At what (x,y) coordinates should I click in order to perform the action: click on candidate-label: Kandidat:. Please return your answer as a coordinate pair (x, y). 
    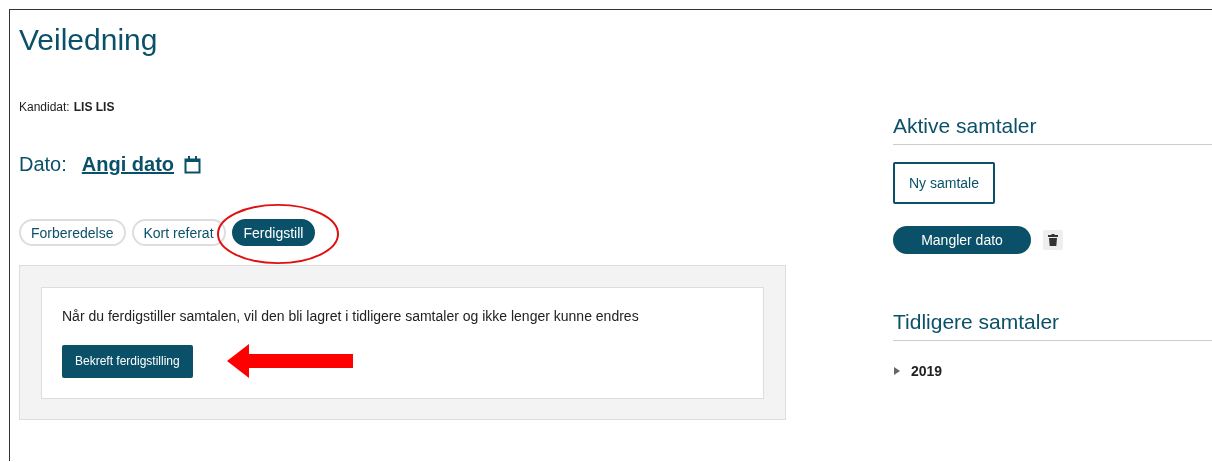
    Looking at the image, I should click on (44, 107).